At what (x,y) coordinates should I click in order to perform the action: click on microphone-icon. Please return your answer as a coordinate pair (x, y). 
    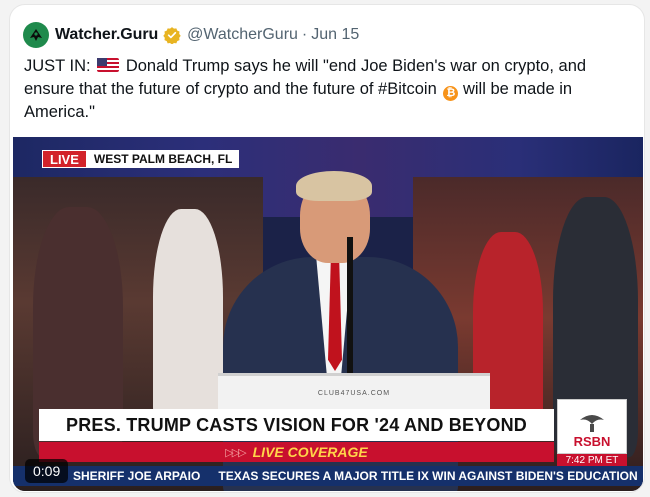
    Looking at the image, I should click on (350, 312).